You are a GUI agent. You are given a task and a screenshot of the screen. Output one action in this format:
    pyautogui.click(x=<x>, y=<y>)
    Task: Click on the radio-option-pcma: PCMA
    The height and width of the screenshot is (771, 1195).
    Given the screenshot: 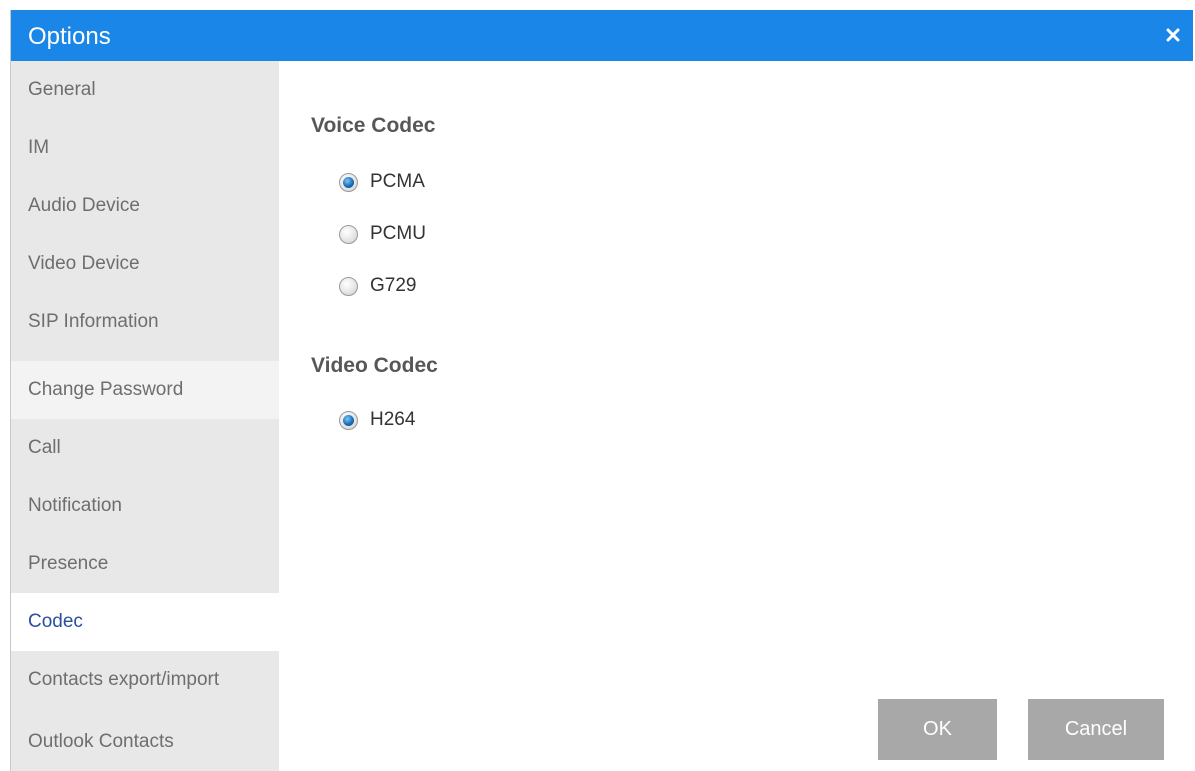 What is the action you would take?
    pyautogui.click(x=382, y=182)
    